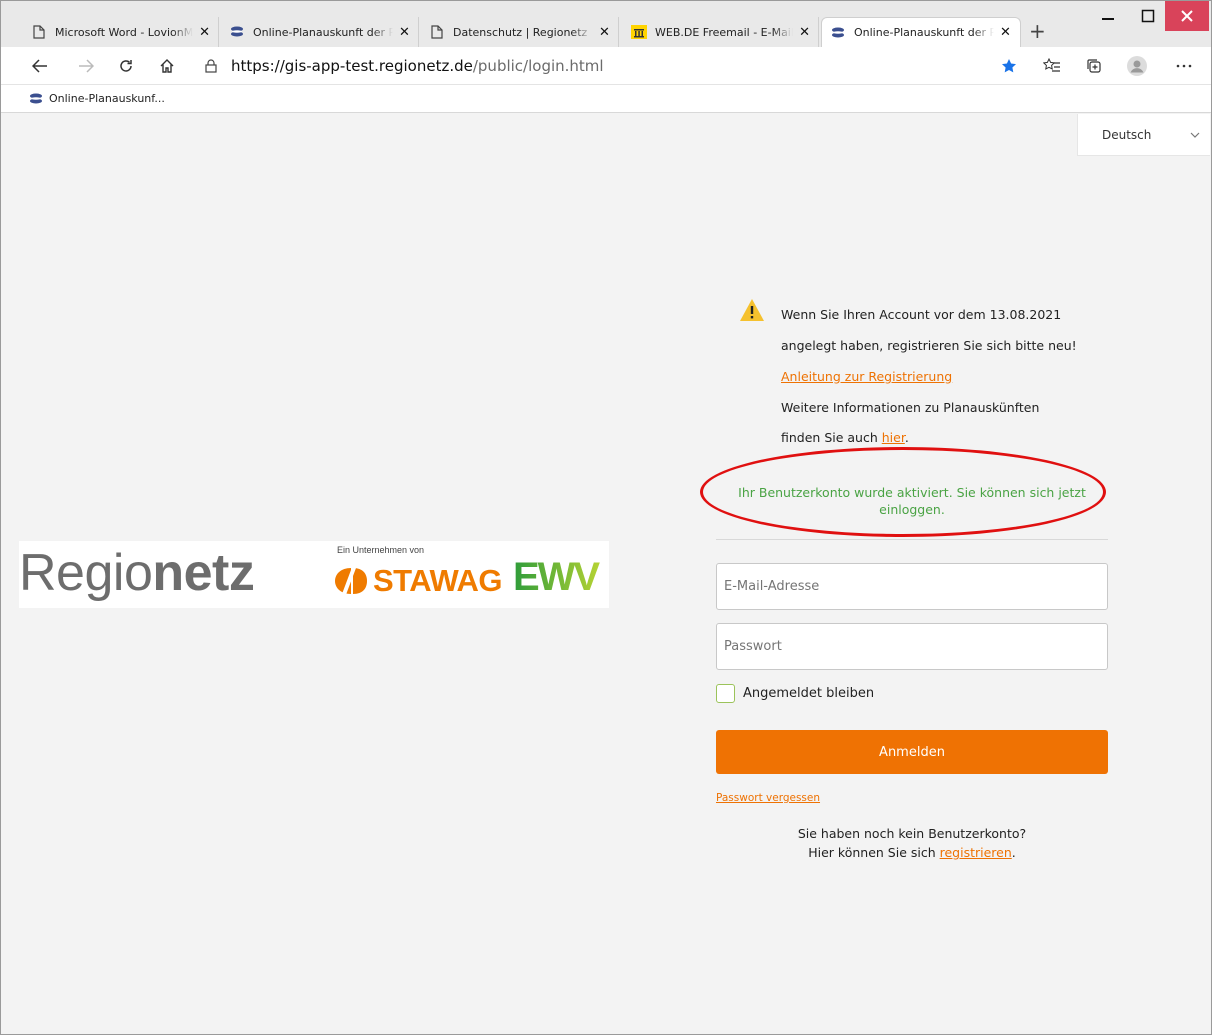 Image resolution: width=1212 pixels, height=1035 pixels. I want to click on tab-datenschutz: Datenschutz | Regionetz ✕, so click(520, 32).